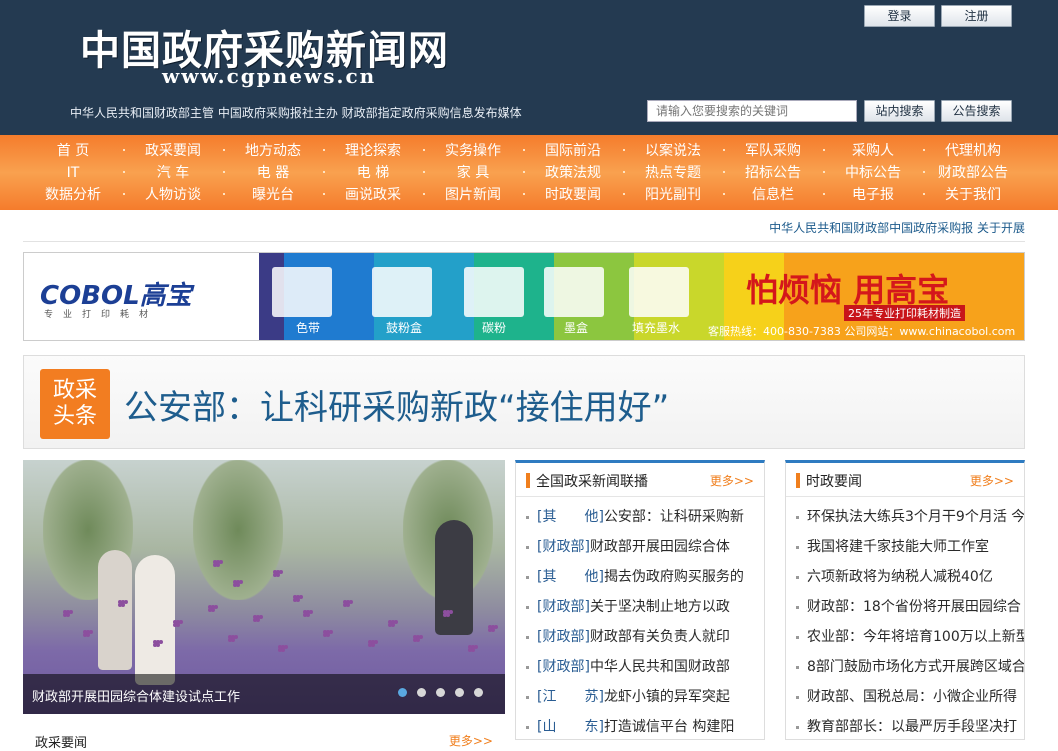  Describe the element at coordinates (73, 173) in the screenshot. I see `nav-item: IT` at that location.